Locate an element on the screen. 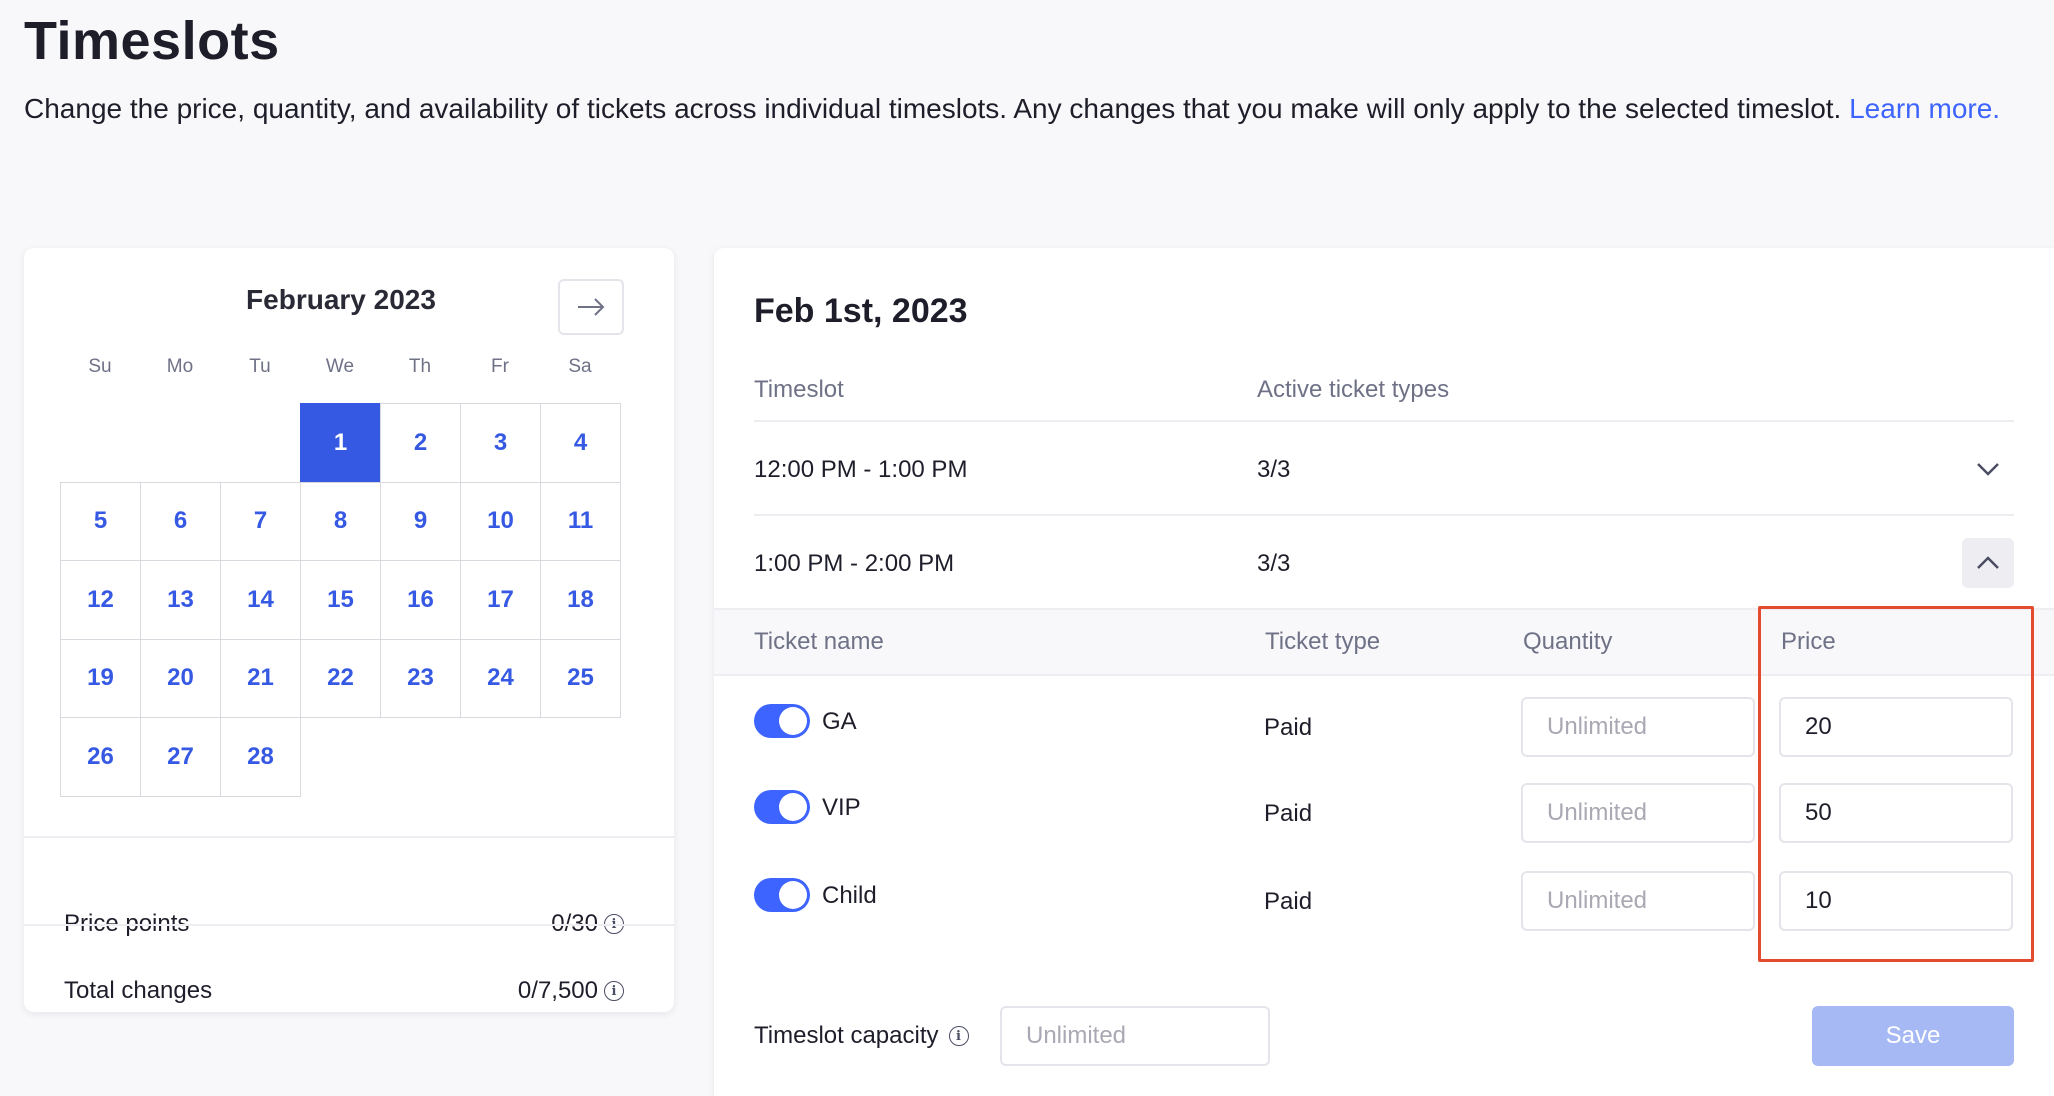  weekday-header: Su Mo Tu We Th Fr Sa is located at coordinates (340, 367).